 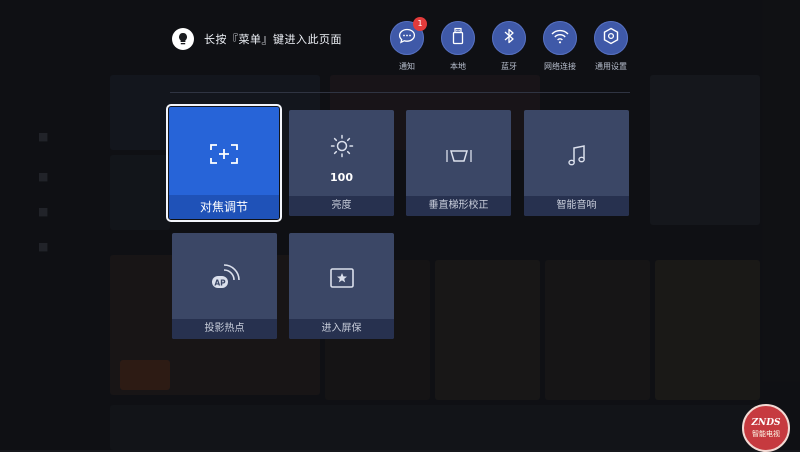 What do you see at coordinates (341, 163) in the screenshot?
I see `tile-brightness: 100 亮度` at bounding box center [341, 163].